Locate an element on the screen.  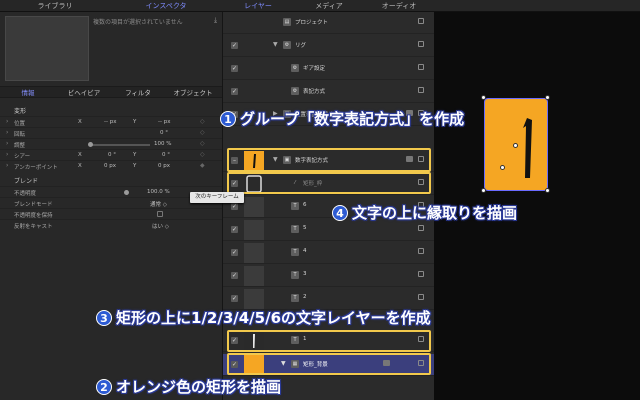
tab-media: メディア is located at coordinates (329, 6).